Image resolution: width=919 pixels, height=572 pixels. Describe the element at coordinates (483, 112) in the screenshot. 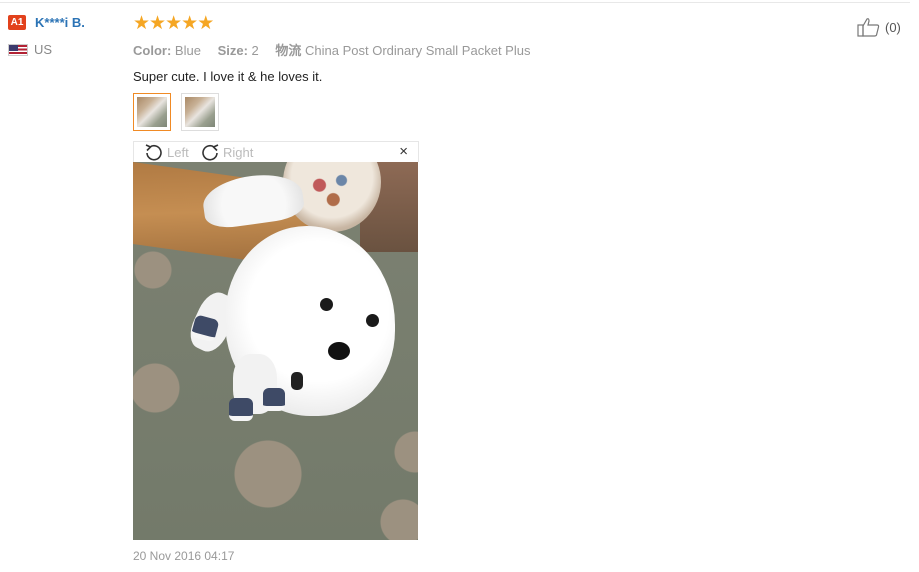

I see `photo-thumbnails` at that location.